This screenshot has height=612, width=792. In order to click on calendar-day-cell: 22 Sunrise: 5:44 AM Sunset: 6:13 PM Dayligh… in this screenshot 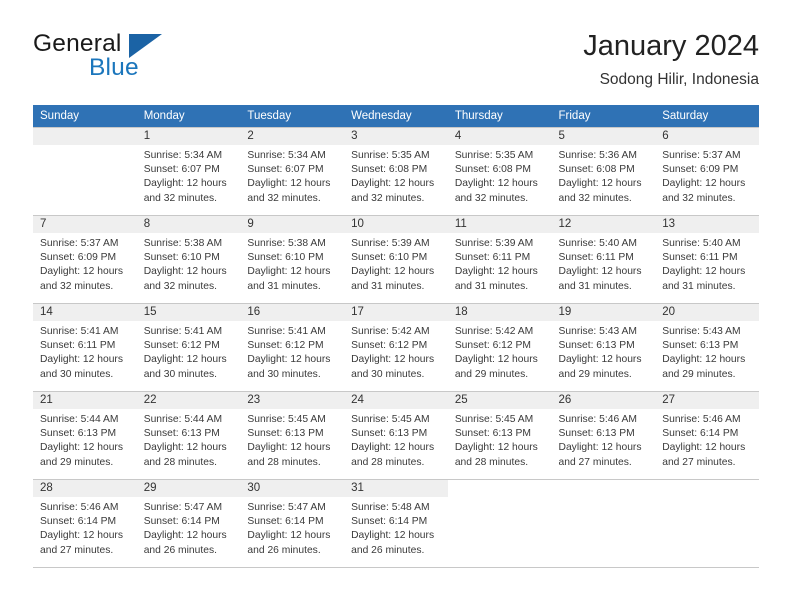, I will do `click(188, 435)`.